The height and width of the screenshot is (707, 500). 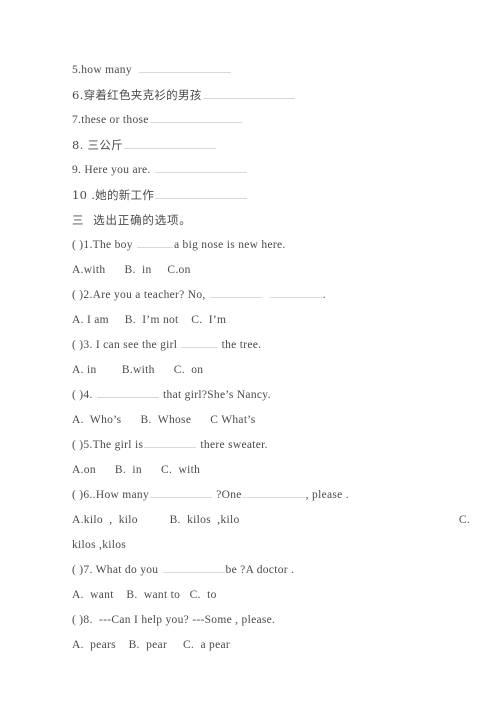 I want to click on question-stem-before: I can see the girl, so click(x=136, y=345).